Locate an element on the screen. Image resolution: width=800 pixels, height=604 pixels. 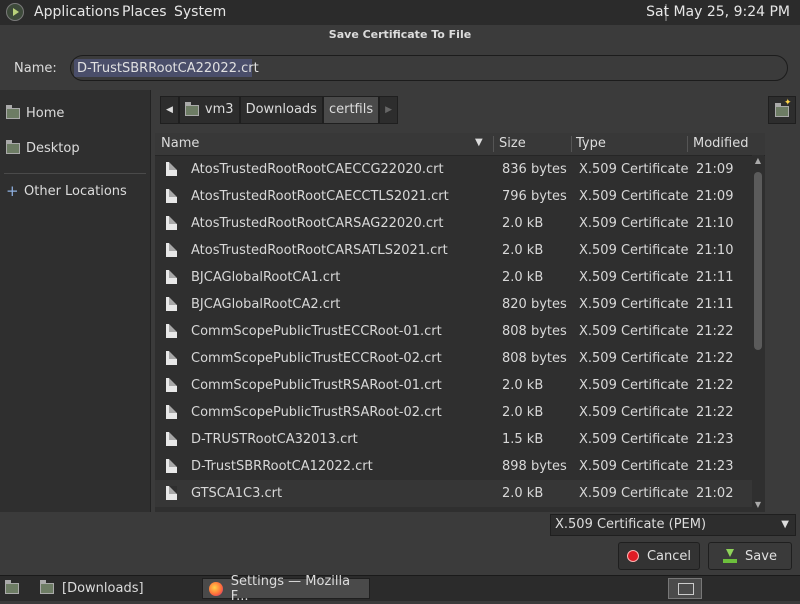
cancel-button-label: Cancel is located at coordinates (669, 556).